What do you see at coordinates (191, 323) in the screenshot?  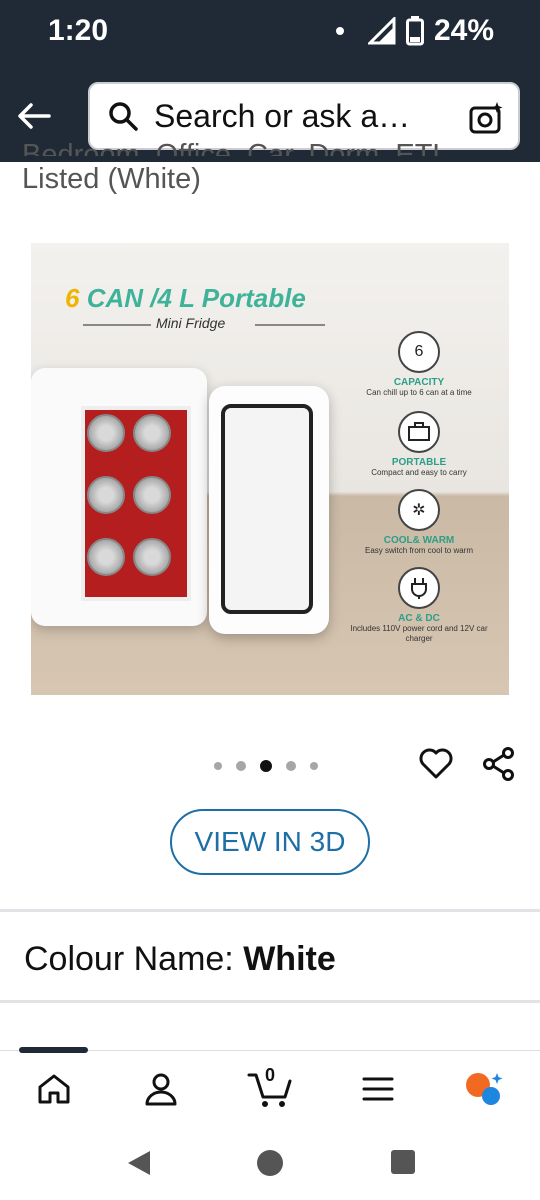 I see `image-subtitle: Mini Fridge` at bounding box center [191, 323].